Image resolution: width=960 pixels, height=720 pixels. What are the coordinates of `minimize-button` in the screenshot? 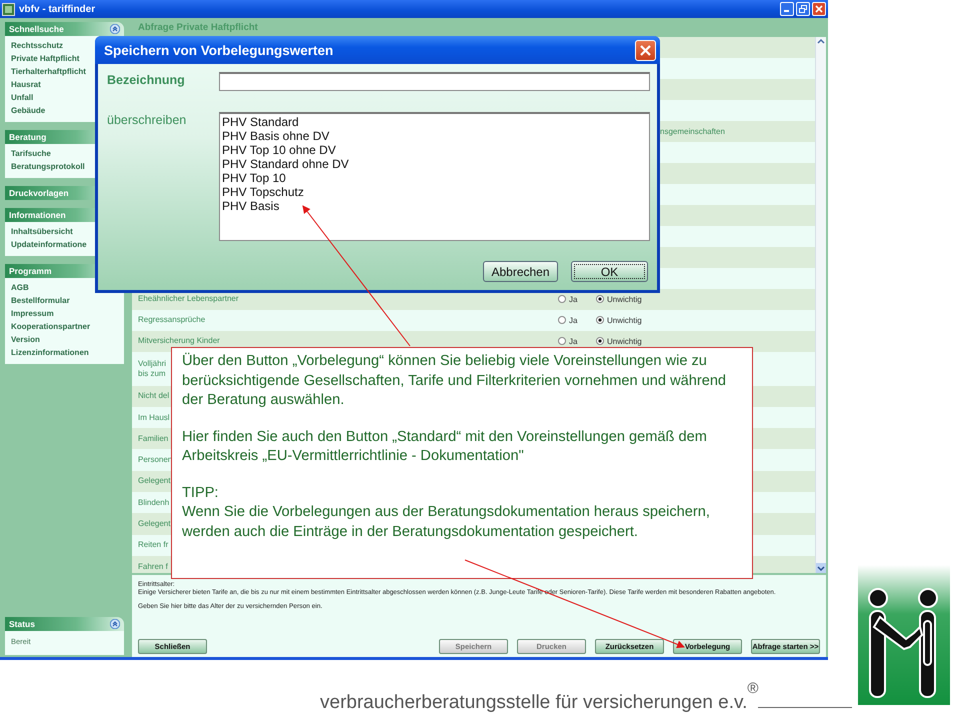 It's located at (787, 9).